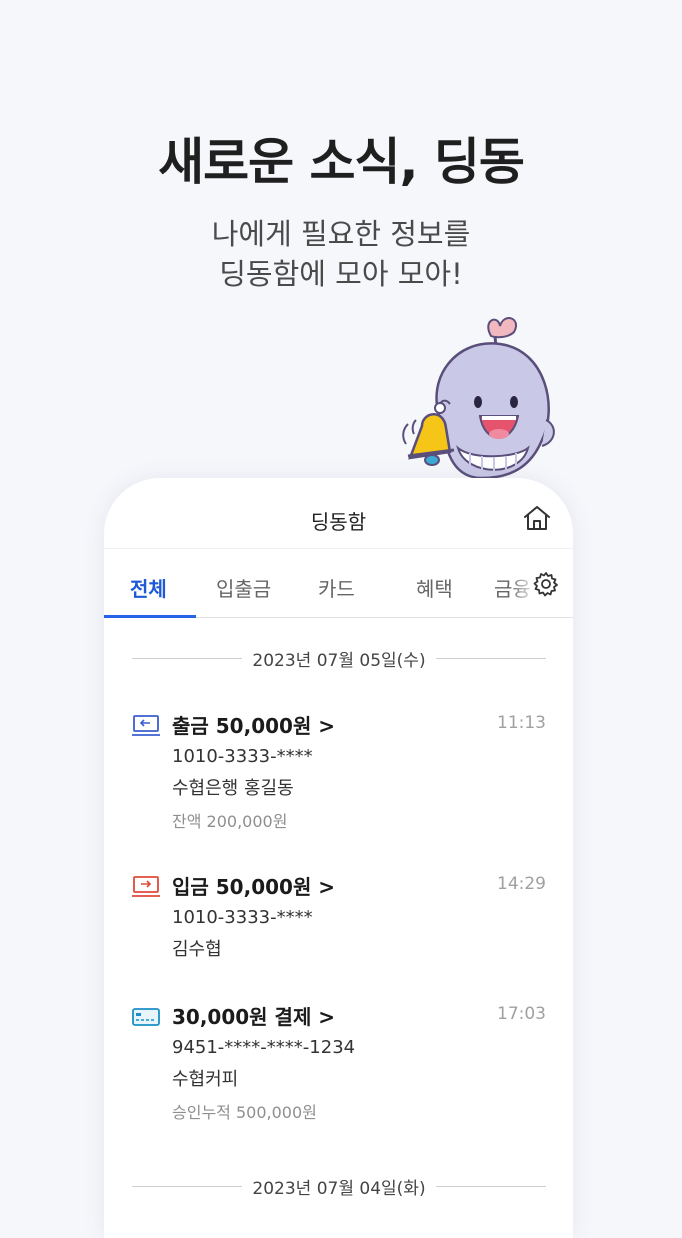 This screenshot has width=682, height=1238. What do you see at coordinates (521, 723) in the screenshot?
I see `transaction-time: 11:13` at bounding box center [521, 723].